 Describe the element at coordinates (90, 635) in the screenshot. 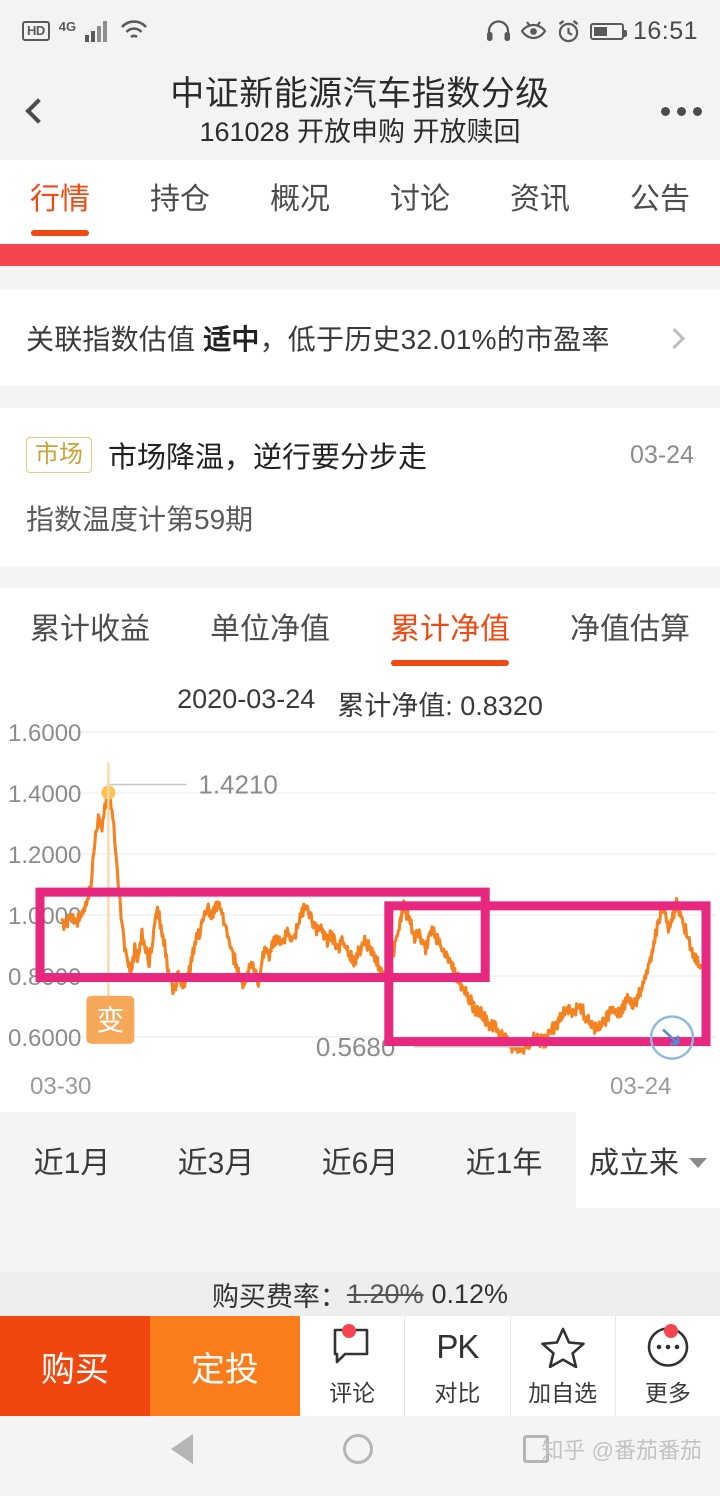

I see `tab-cumulative-return: 累计收益` at that location.